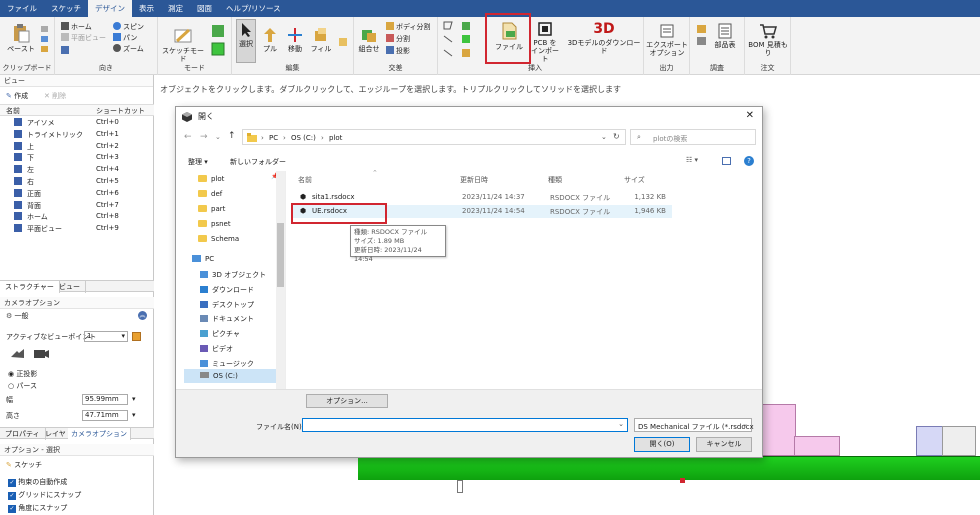  I want to click on view-item: トライメトリック Ctrl+1, so click(62, 134).